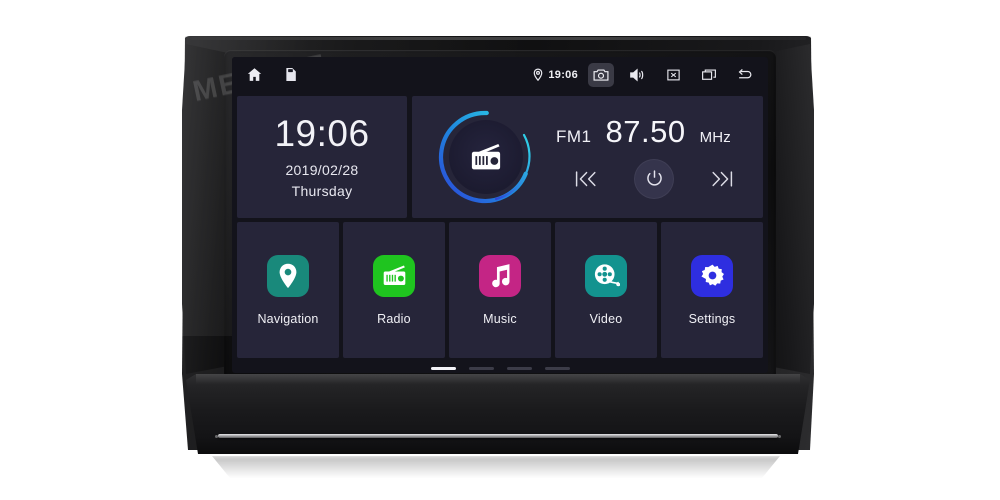  I want to click on clock-date: 2019/02/28, so click(322, 170).